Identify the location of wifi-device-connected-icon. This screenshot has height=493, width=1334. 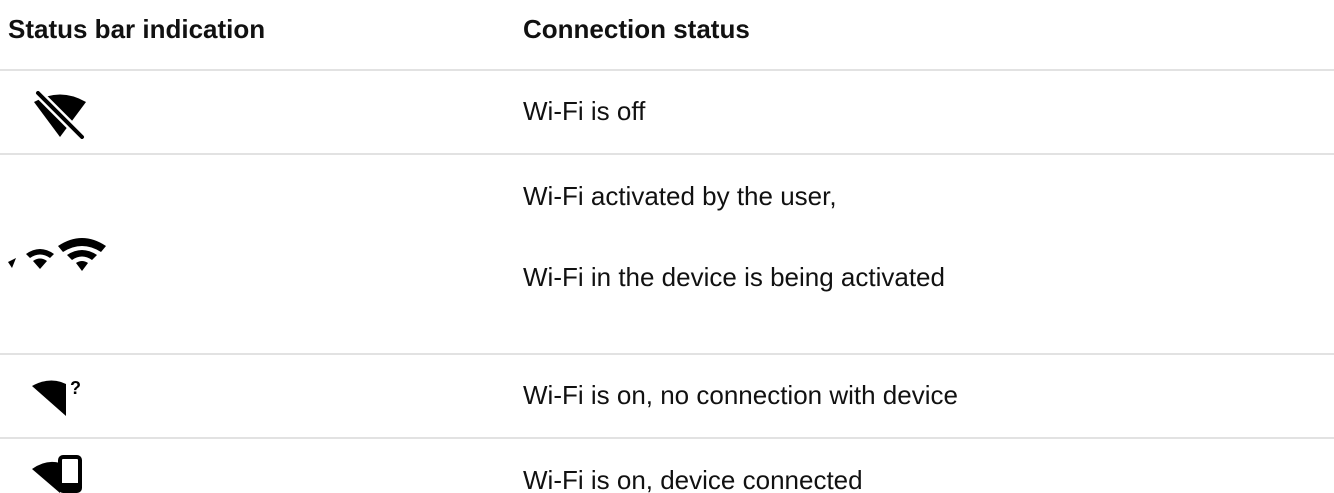
(57, 474).